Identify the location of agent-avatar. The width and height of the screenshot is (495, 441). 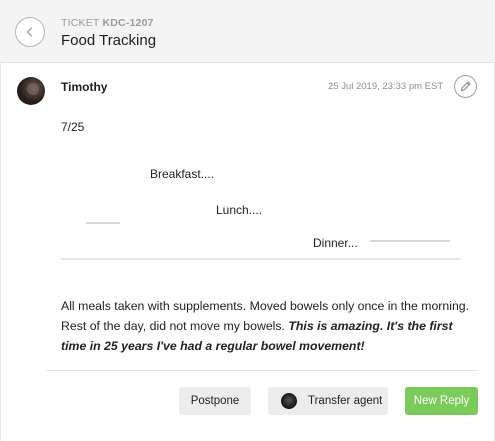
(289, 401).